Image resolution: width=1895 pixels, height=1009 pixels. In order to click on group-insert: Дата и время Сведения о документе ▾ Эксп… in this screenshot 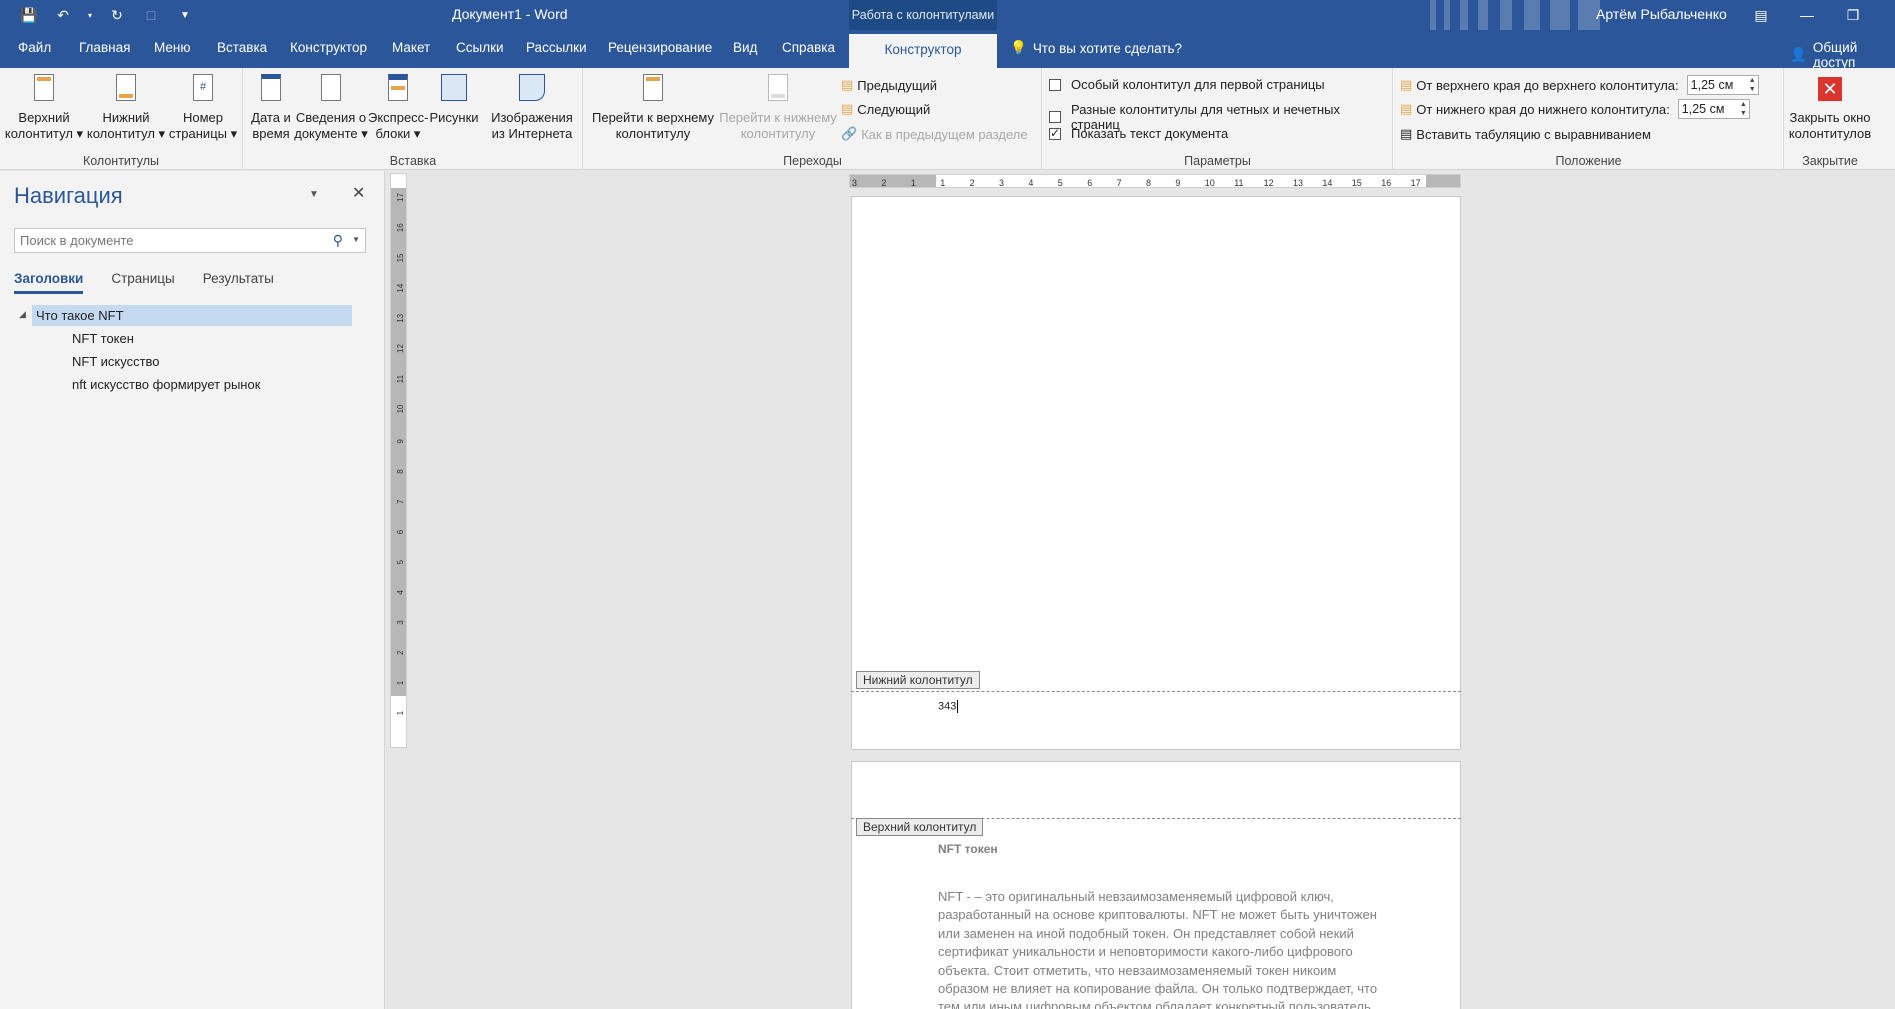, I will do `click(413, 119)`.